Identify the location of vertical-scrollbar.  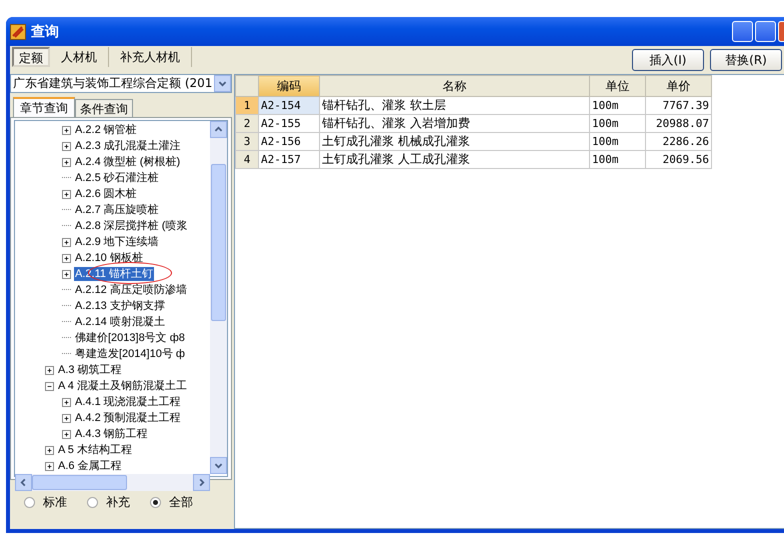
(218, 297).